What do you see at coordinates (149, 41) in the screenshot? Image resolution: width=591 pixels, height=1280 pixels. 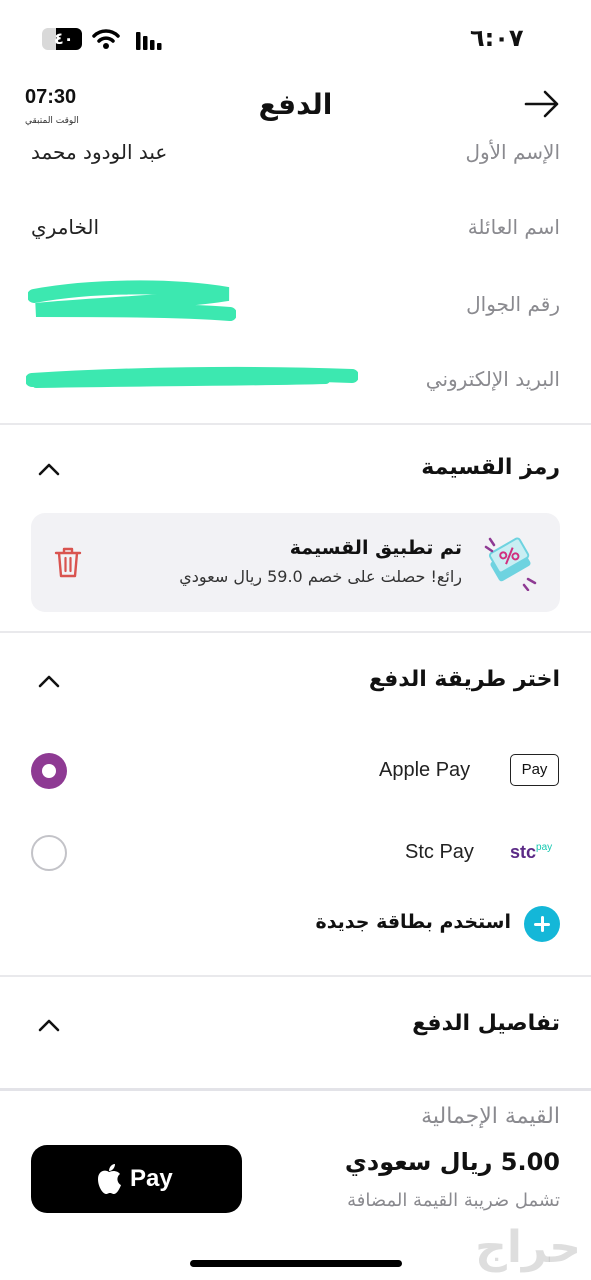 I see `signal-icon` at bounding box center [149, 41].